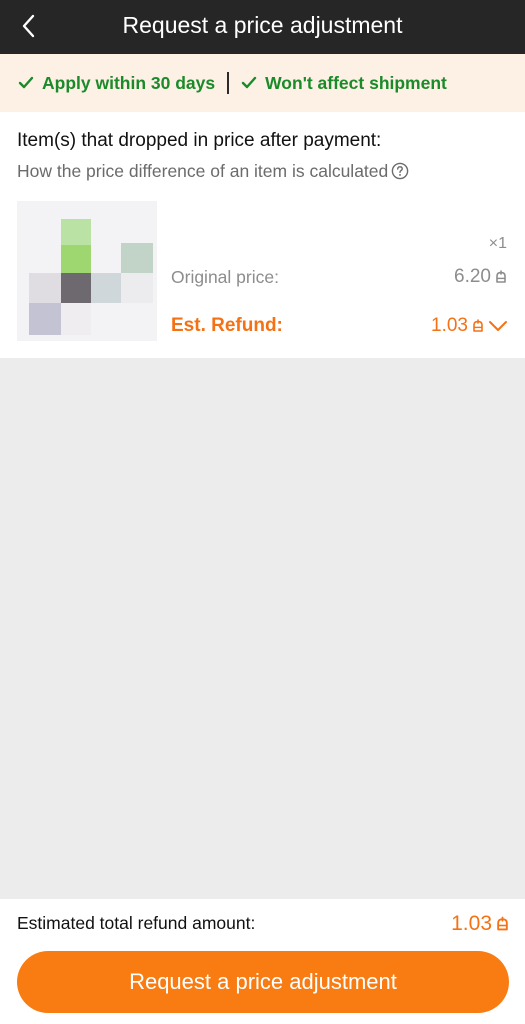 The image size is (525, 1024). What do you see at coordinates (469, 326) in the screenshot?
I see `est-refund-value: 1.03` at bounding box center [469, 326].